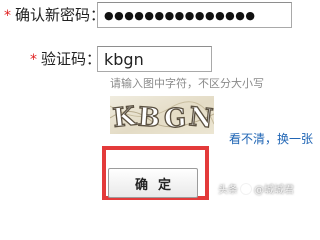 Image resolution: width=320 pixels, height=240 pixels. Describe the element at coordinates (175, 118) in the screenshot. I see `captcha-char: G` at that location.